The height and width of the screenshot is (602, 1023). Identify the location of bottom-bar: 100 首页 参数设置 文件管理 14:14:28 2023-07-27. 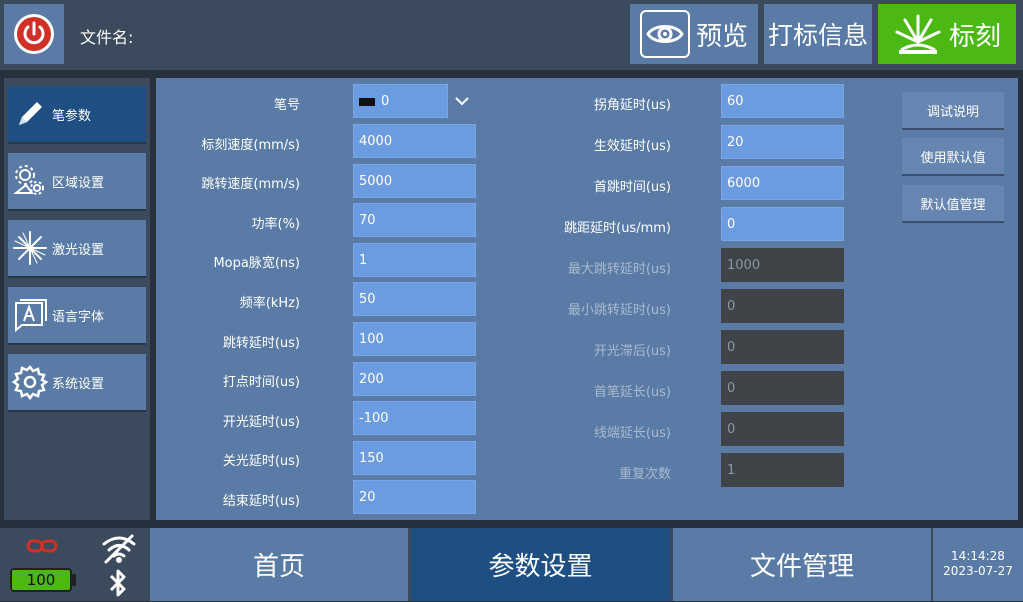
(511, 564).